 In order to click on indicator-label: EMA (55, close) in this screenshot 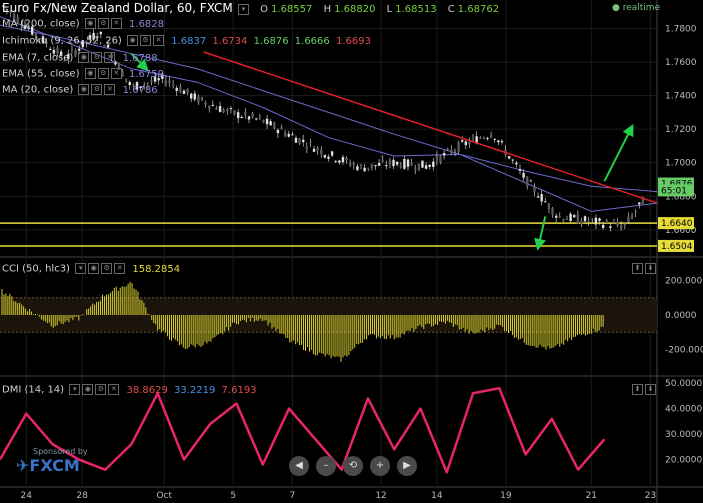, I will do `click(41, 74)`.